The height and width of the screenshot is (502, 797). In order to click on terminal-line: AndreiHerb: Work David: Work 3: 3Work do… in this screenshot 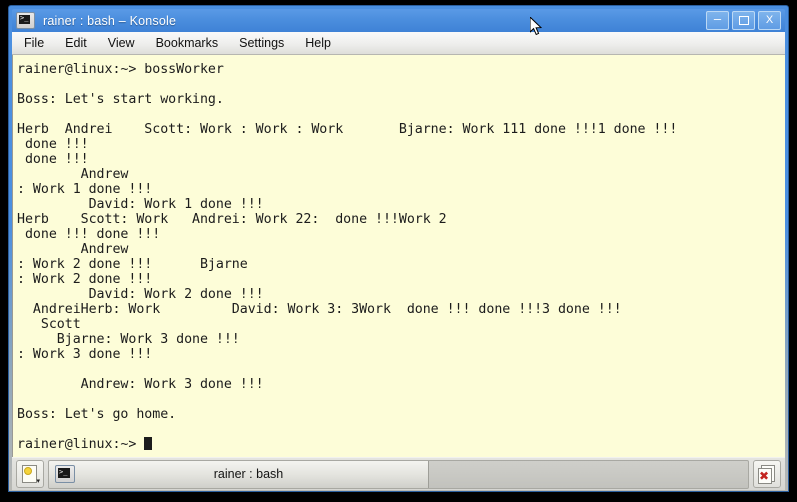, I will do `click(319, 309)`.